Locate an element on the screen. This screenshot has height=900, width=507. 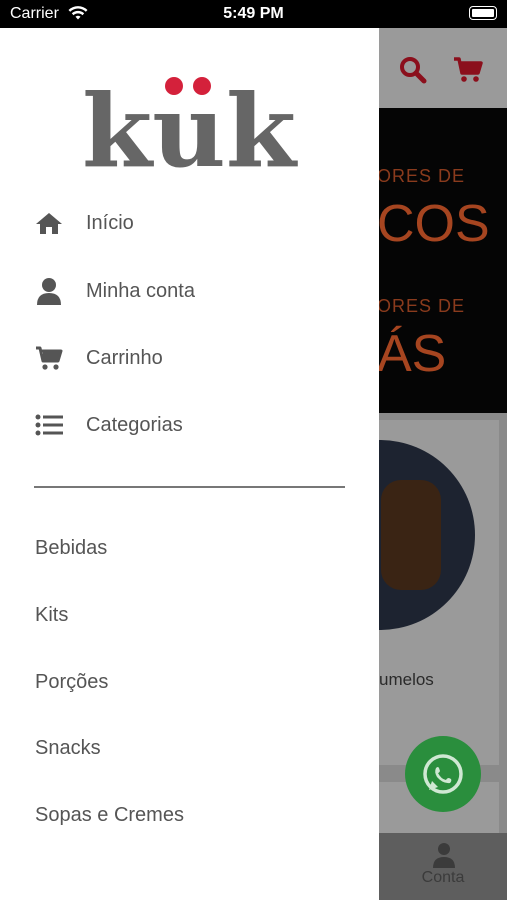
svg-text: kuk is located at coordinates (190, 125).